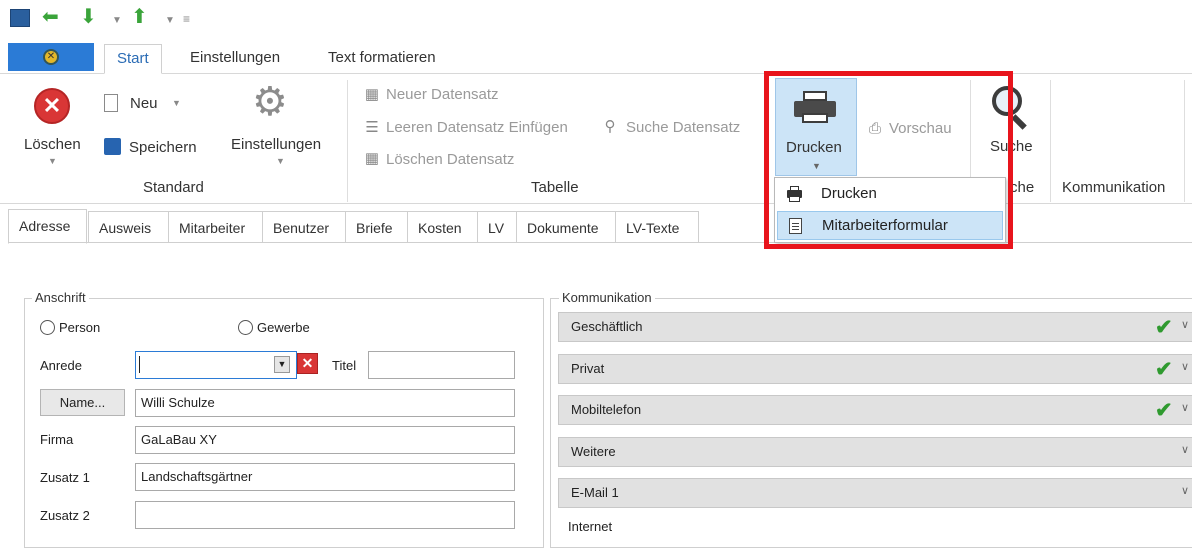 This screenshot has width=1192, height=548. What do you see at coordinates (88, 17) in the screenshot?
I see `arrow-down-icon: ⬇` at bounding box center [88, 17].